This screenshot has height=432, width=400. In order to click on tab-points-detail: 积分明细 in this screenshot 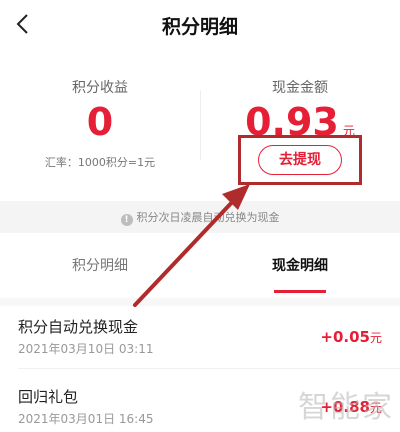, I will do `click(100, 265)`.